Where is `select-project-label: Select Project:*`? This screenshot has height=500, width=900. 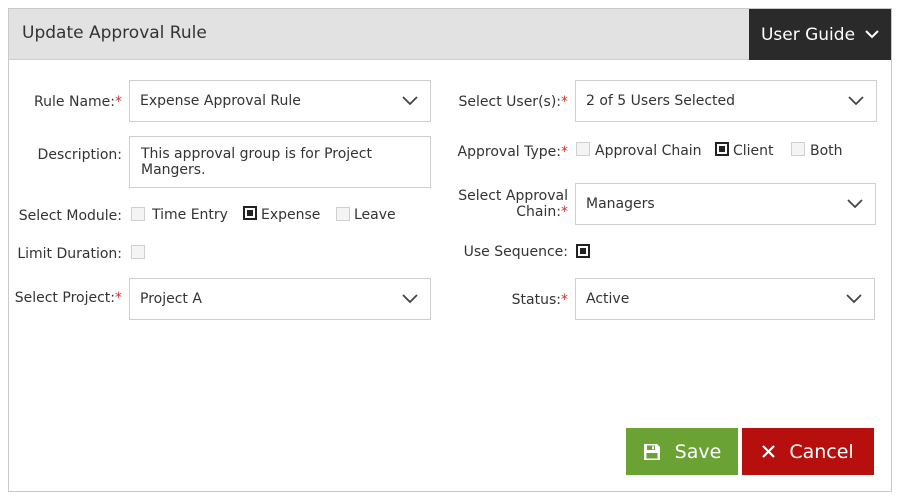 select-project-label: Select Project:* is located at coordinates (68, 298).